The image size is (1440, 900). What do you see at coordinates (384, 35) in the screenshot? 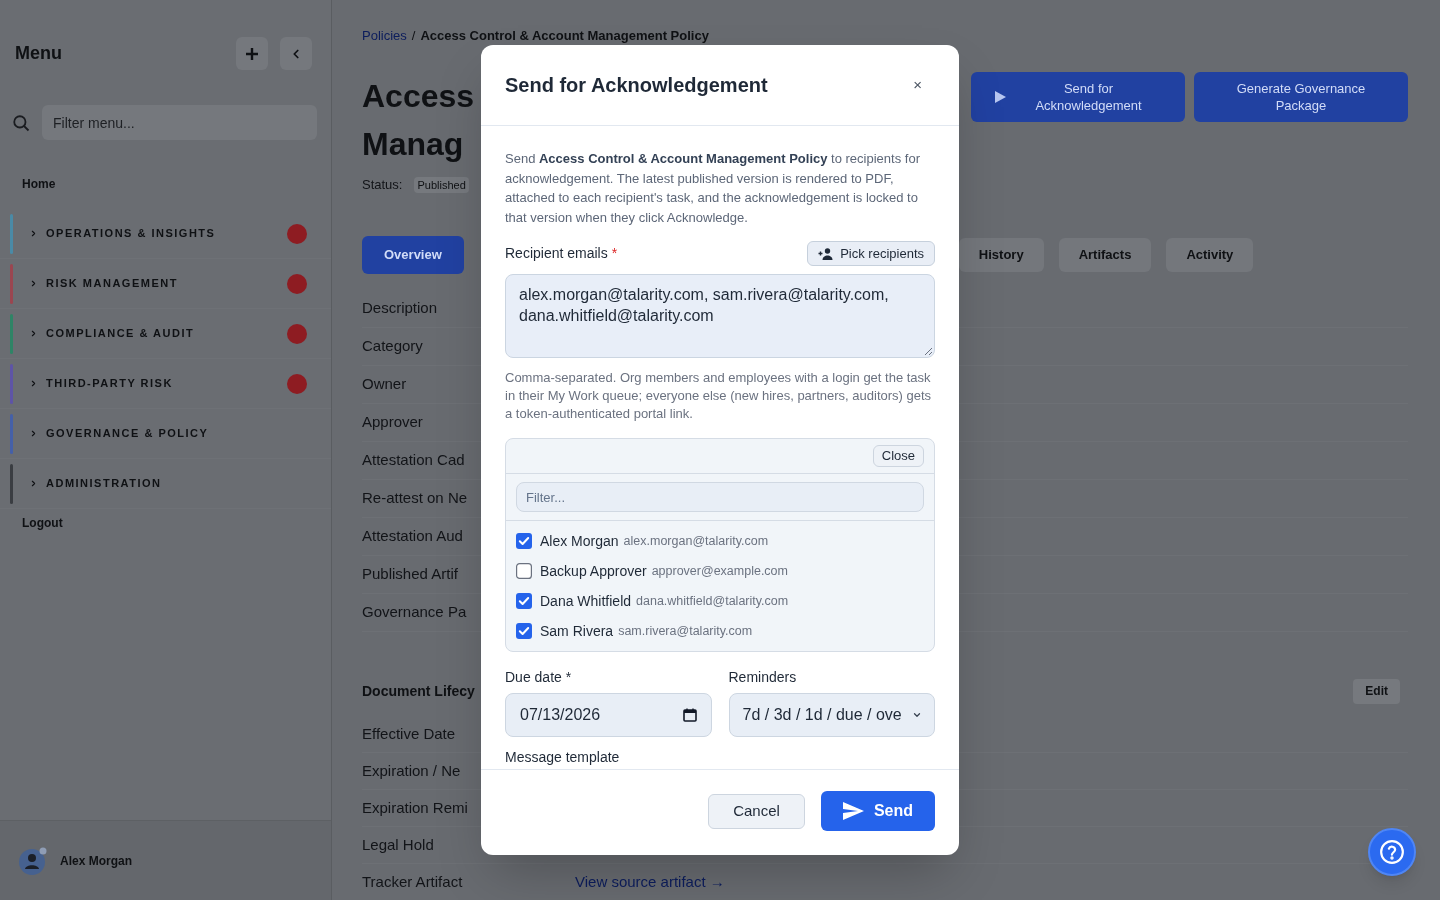
I see `breadcrumb-link: Policies` at bounding box center [384, 35].